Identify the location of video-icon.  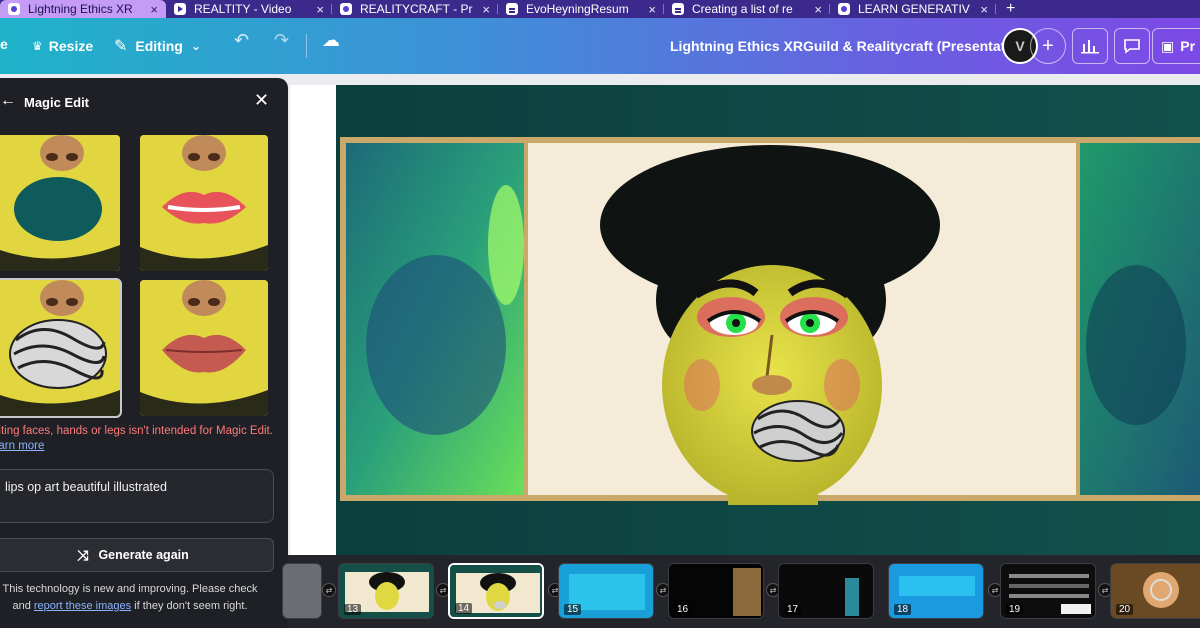
(180, 9).